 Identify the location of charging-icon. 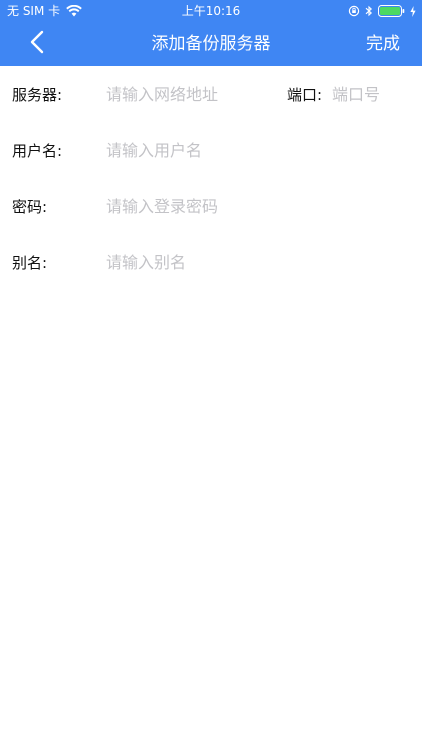
(413, 11).